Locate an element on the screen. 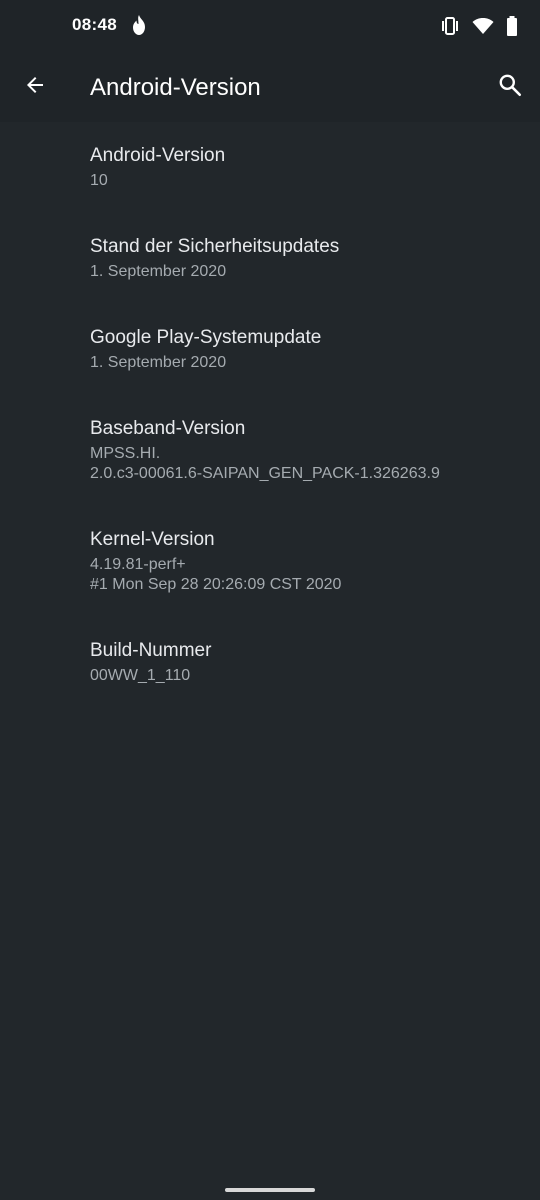 The width and height of the screenshot is (540, 1200). status-bar: 08:48 is located at coordinates (270, 26).